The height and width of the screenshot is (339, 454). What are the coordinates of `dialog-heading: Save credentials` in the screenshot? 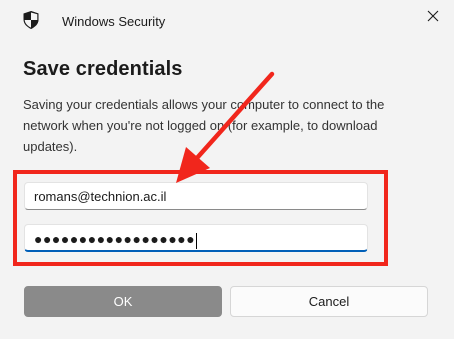 It's located at (103, 69).